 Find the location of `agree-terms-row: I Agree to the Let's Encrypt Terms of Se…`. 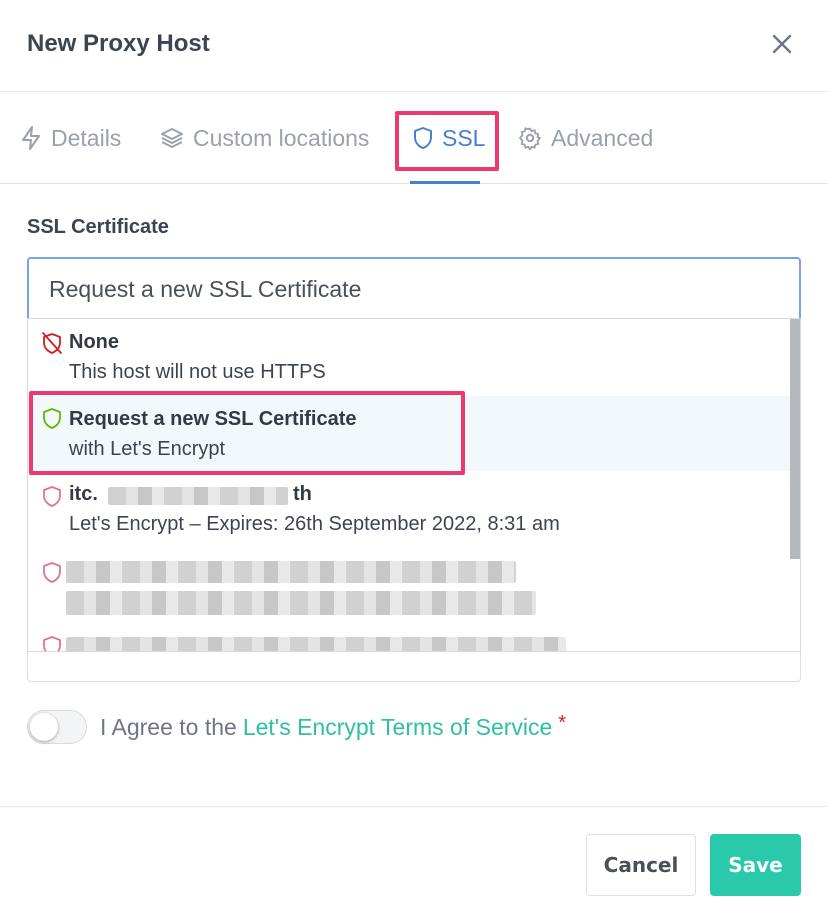

agree-terms-row: I Agree to the Let's Encrypt Terms of Se… is located at coordinates (296, 727).